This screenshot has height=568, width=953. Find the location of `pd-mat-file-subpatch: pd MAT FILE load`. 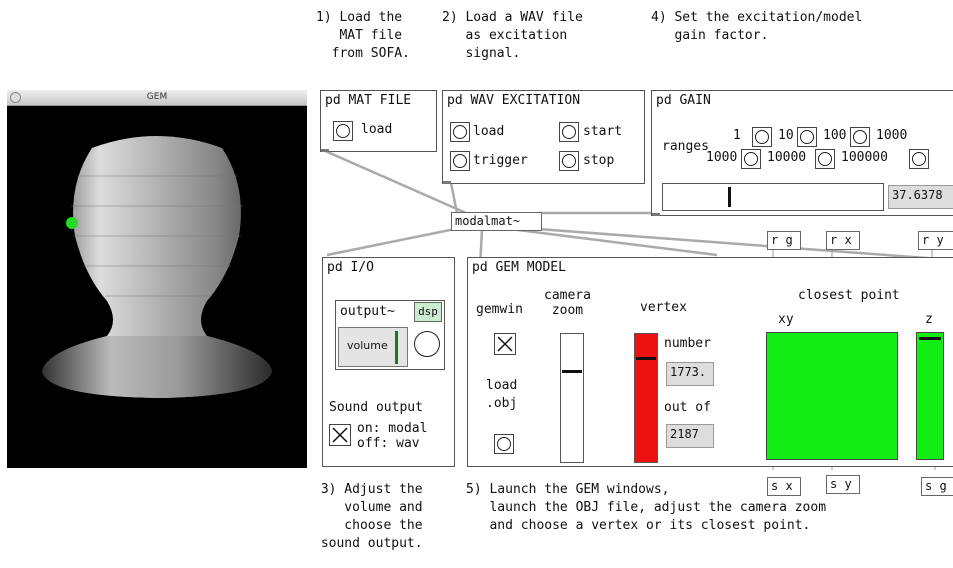

pd-mat-file-subpatch: pd MAT FILE load is located at coordinates (378, 121).